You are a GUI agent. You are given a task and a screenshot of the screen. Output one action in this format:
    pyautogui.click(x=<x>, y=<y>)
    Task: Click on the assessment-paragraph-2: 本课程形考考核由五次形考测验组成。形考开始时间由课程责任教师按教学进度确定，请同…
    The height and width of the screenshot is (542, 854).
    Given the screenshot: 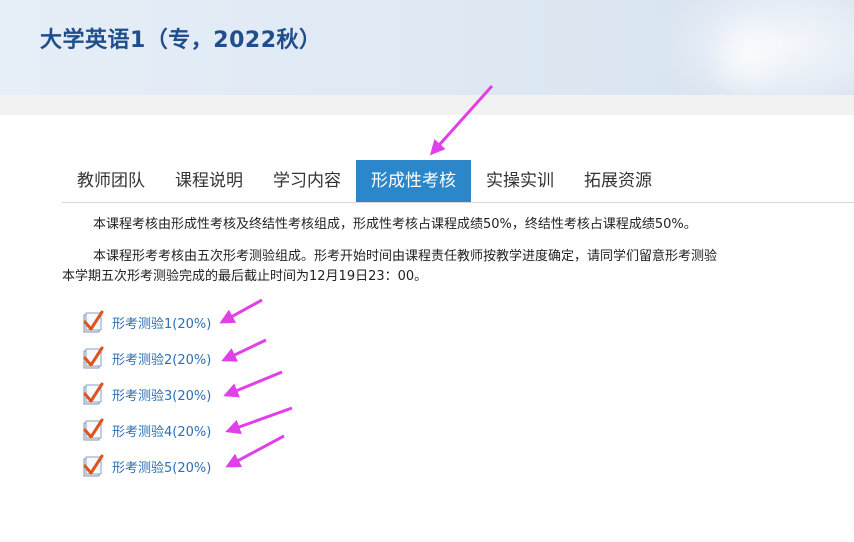 What is the action you would take?
    pyautogui.click(x=458, y=257)
    